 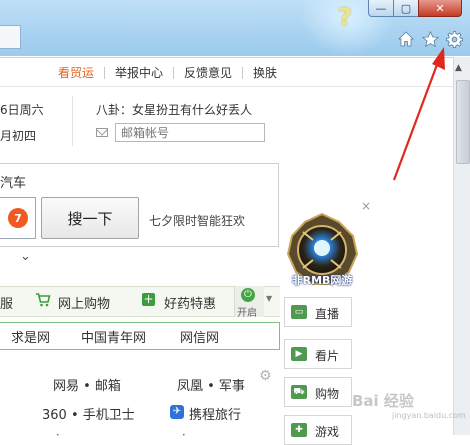 What do you see at coordinates (208, 72) in the screenshot?
I see `nav-link-feedback: 反馈意见` at bounding box center [208, 72].